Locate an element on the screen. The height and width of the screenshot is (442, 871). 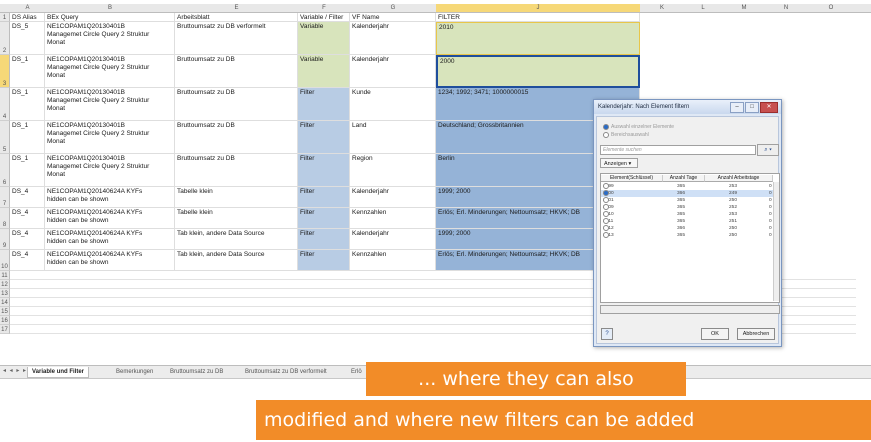
row-header: 4 is located at coordinates (5, 104).